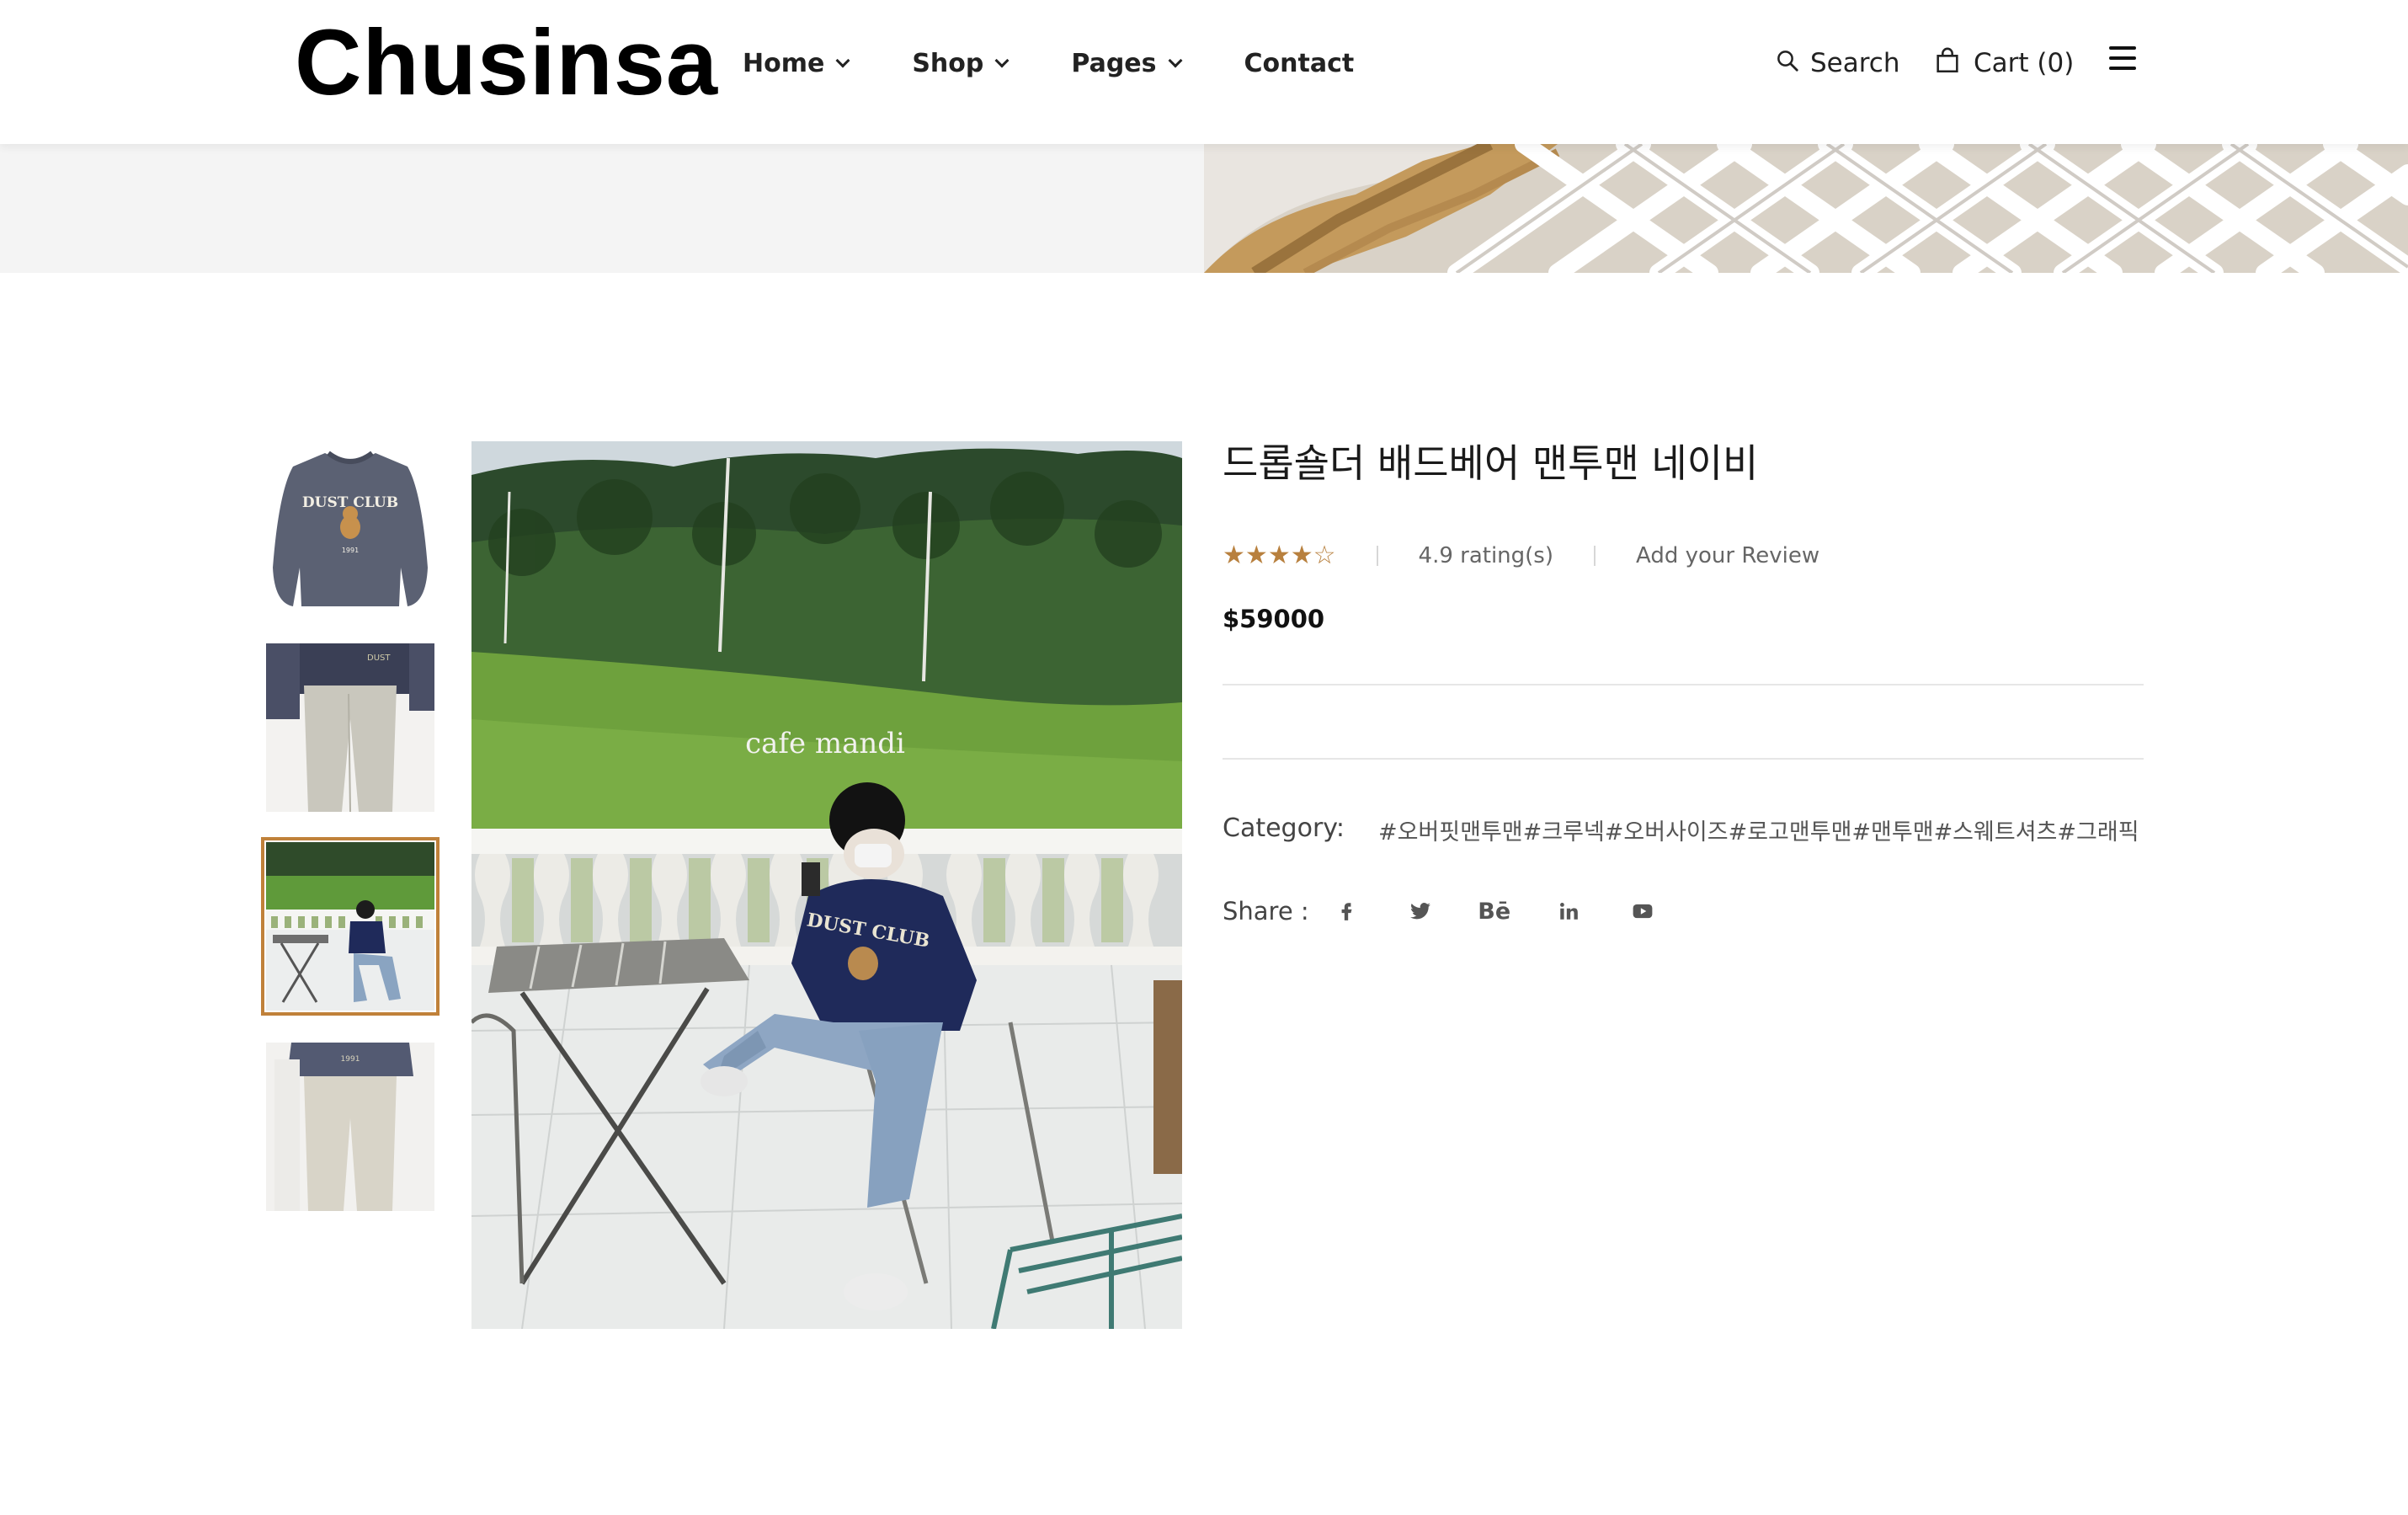 This screenshot has height=1515, width=2408. Describe the element at coordinates (1758, 830) in the screenshot. I see `category-tags: #오버핏맨투맨#크루넥#오버사이즈#로고맨투맨#맨투맨#스웨트셔츠#그래픽` at that location.